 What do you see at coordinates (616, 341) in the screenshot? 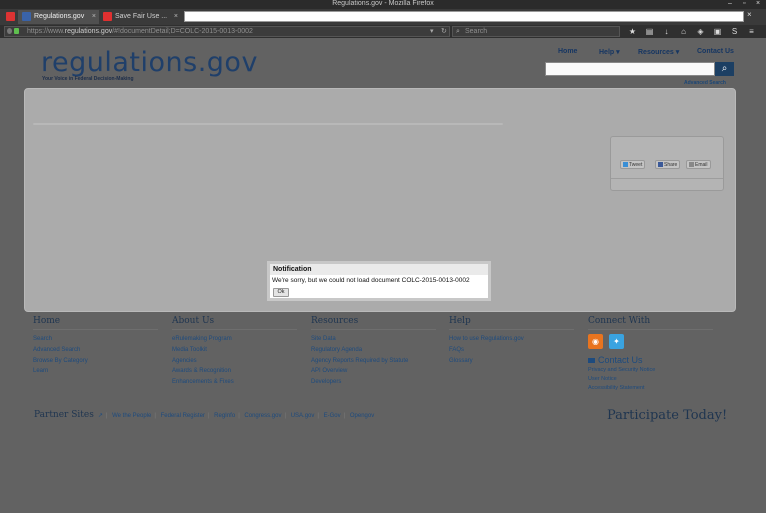
I see `twitter-icon: ✦` at bounding box center [616, 341].